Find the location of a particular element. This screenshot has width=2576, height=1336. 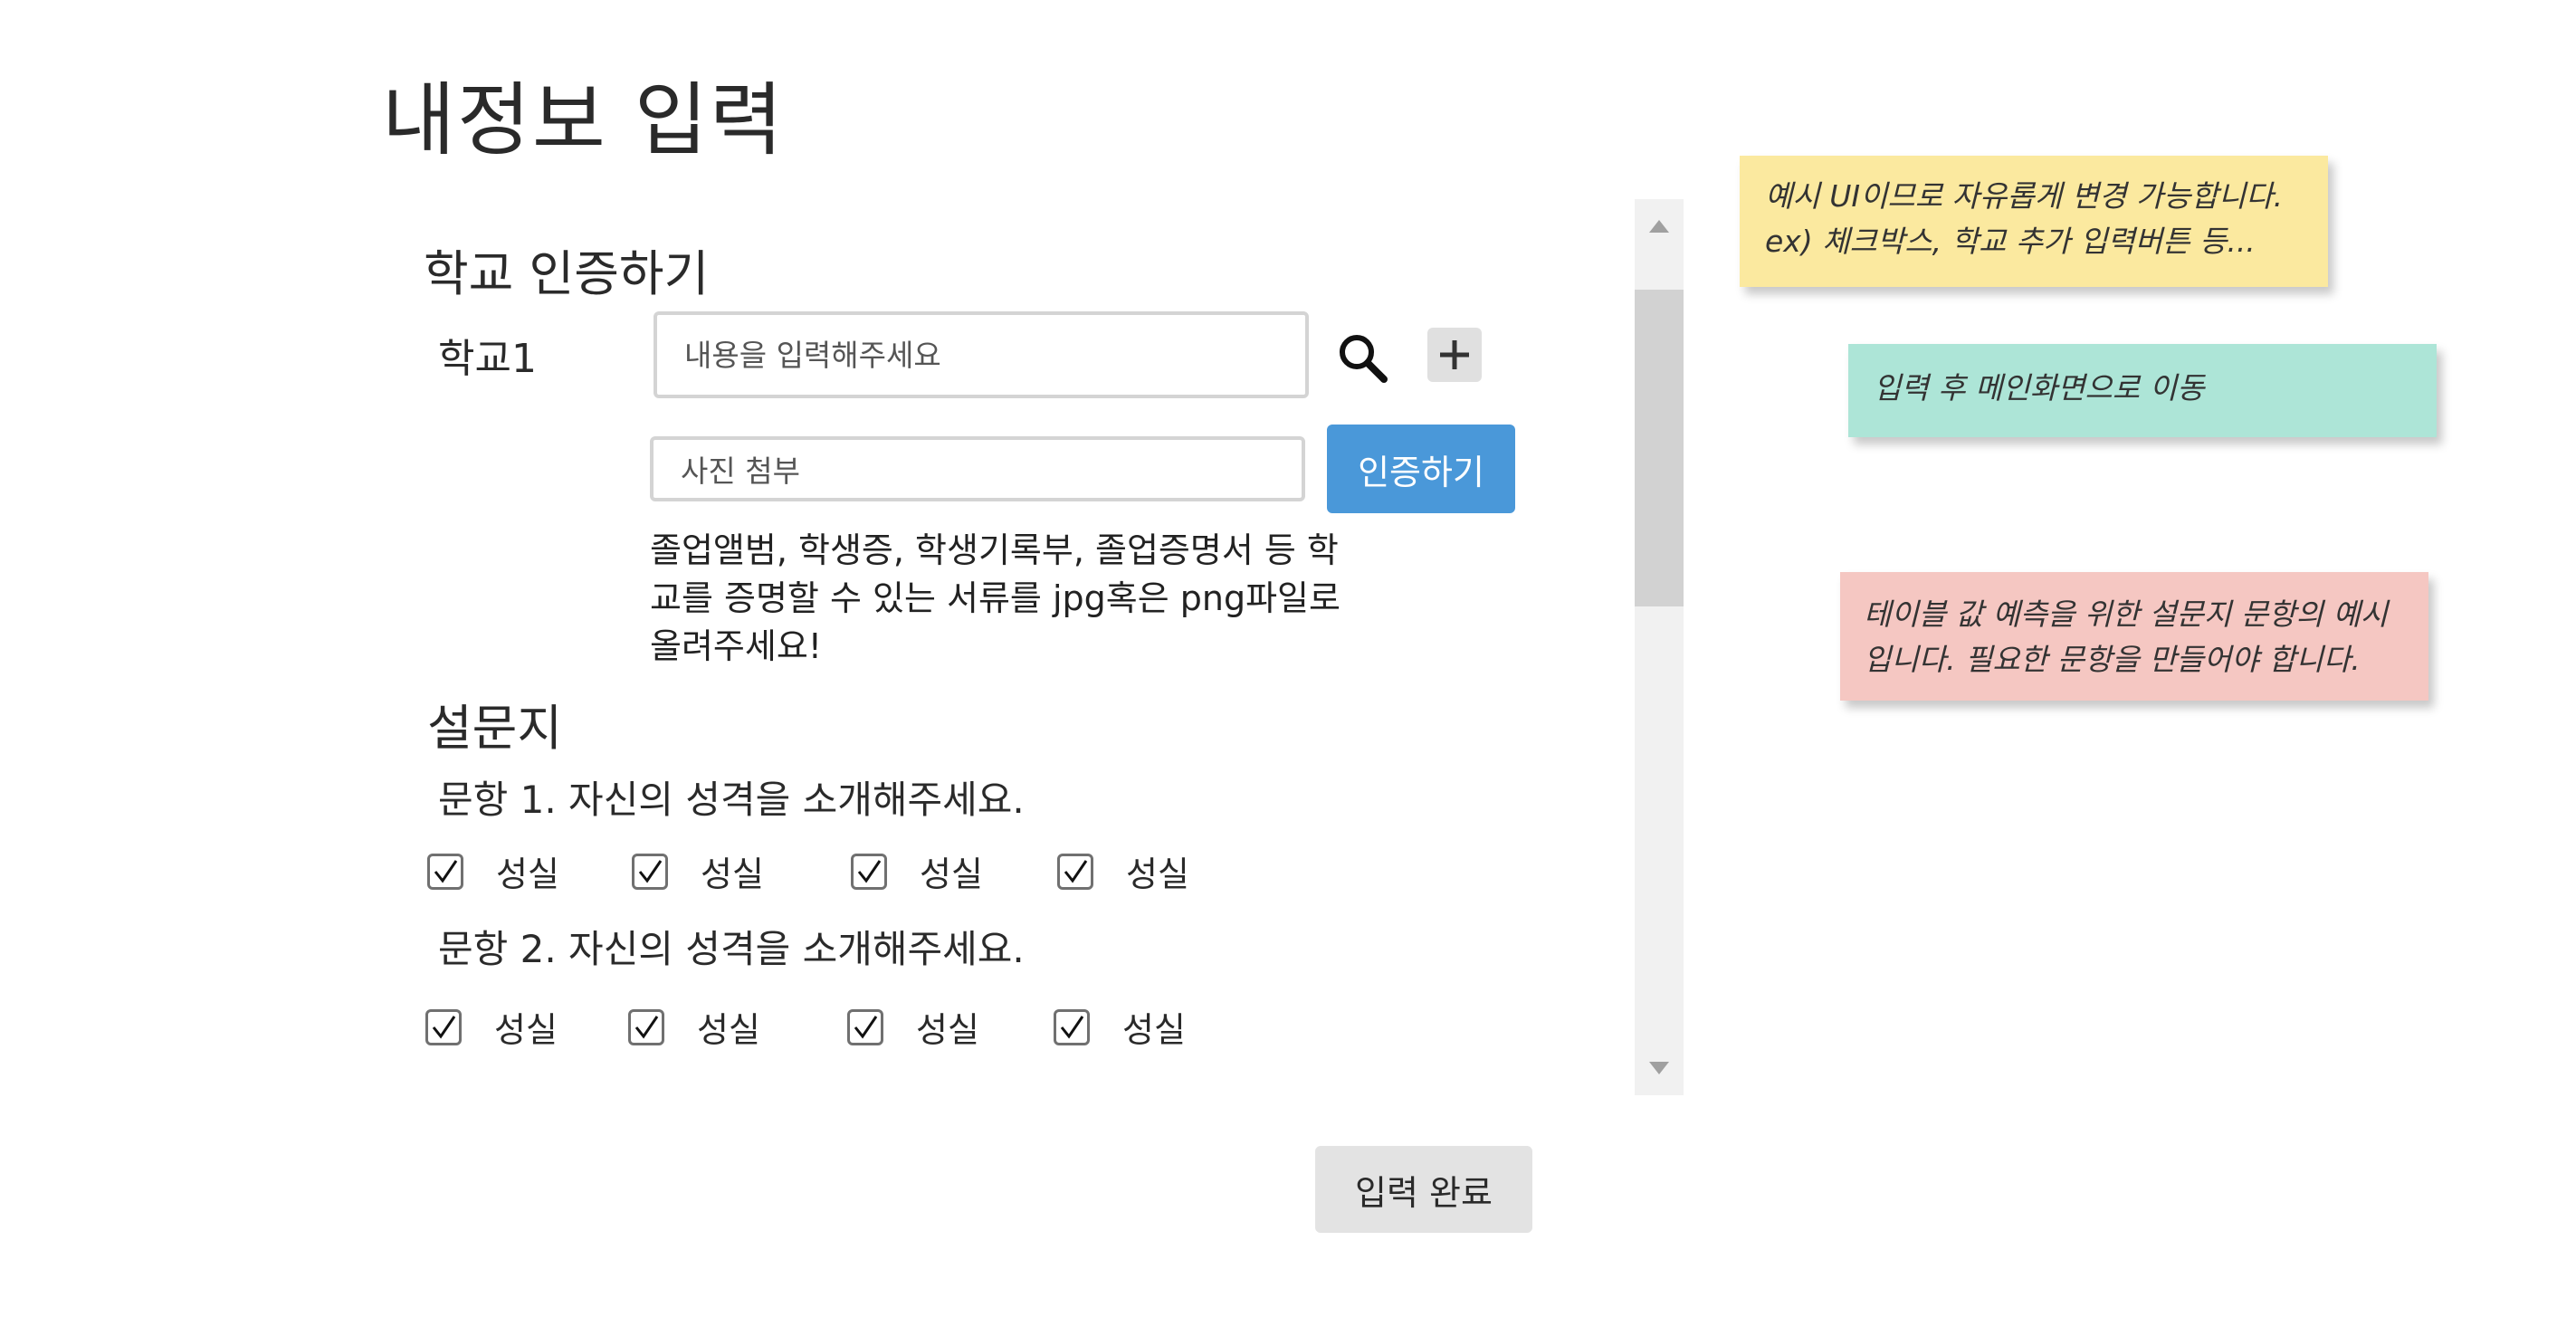

triangle-up-icon is located at coordinates (1659, 227).